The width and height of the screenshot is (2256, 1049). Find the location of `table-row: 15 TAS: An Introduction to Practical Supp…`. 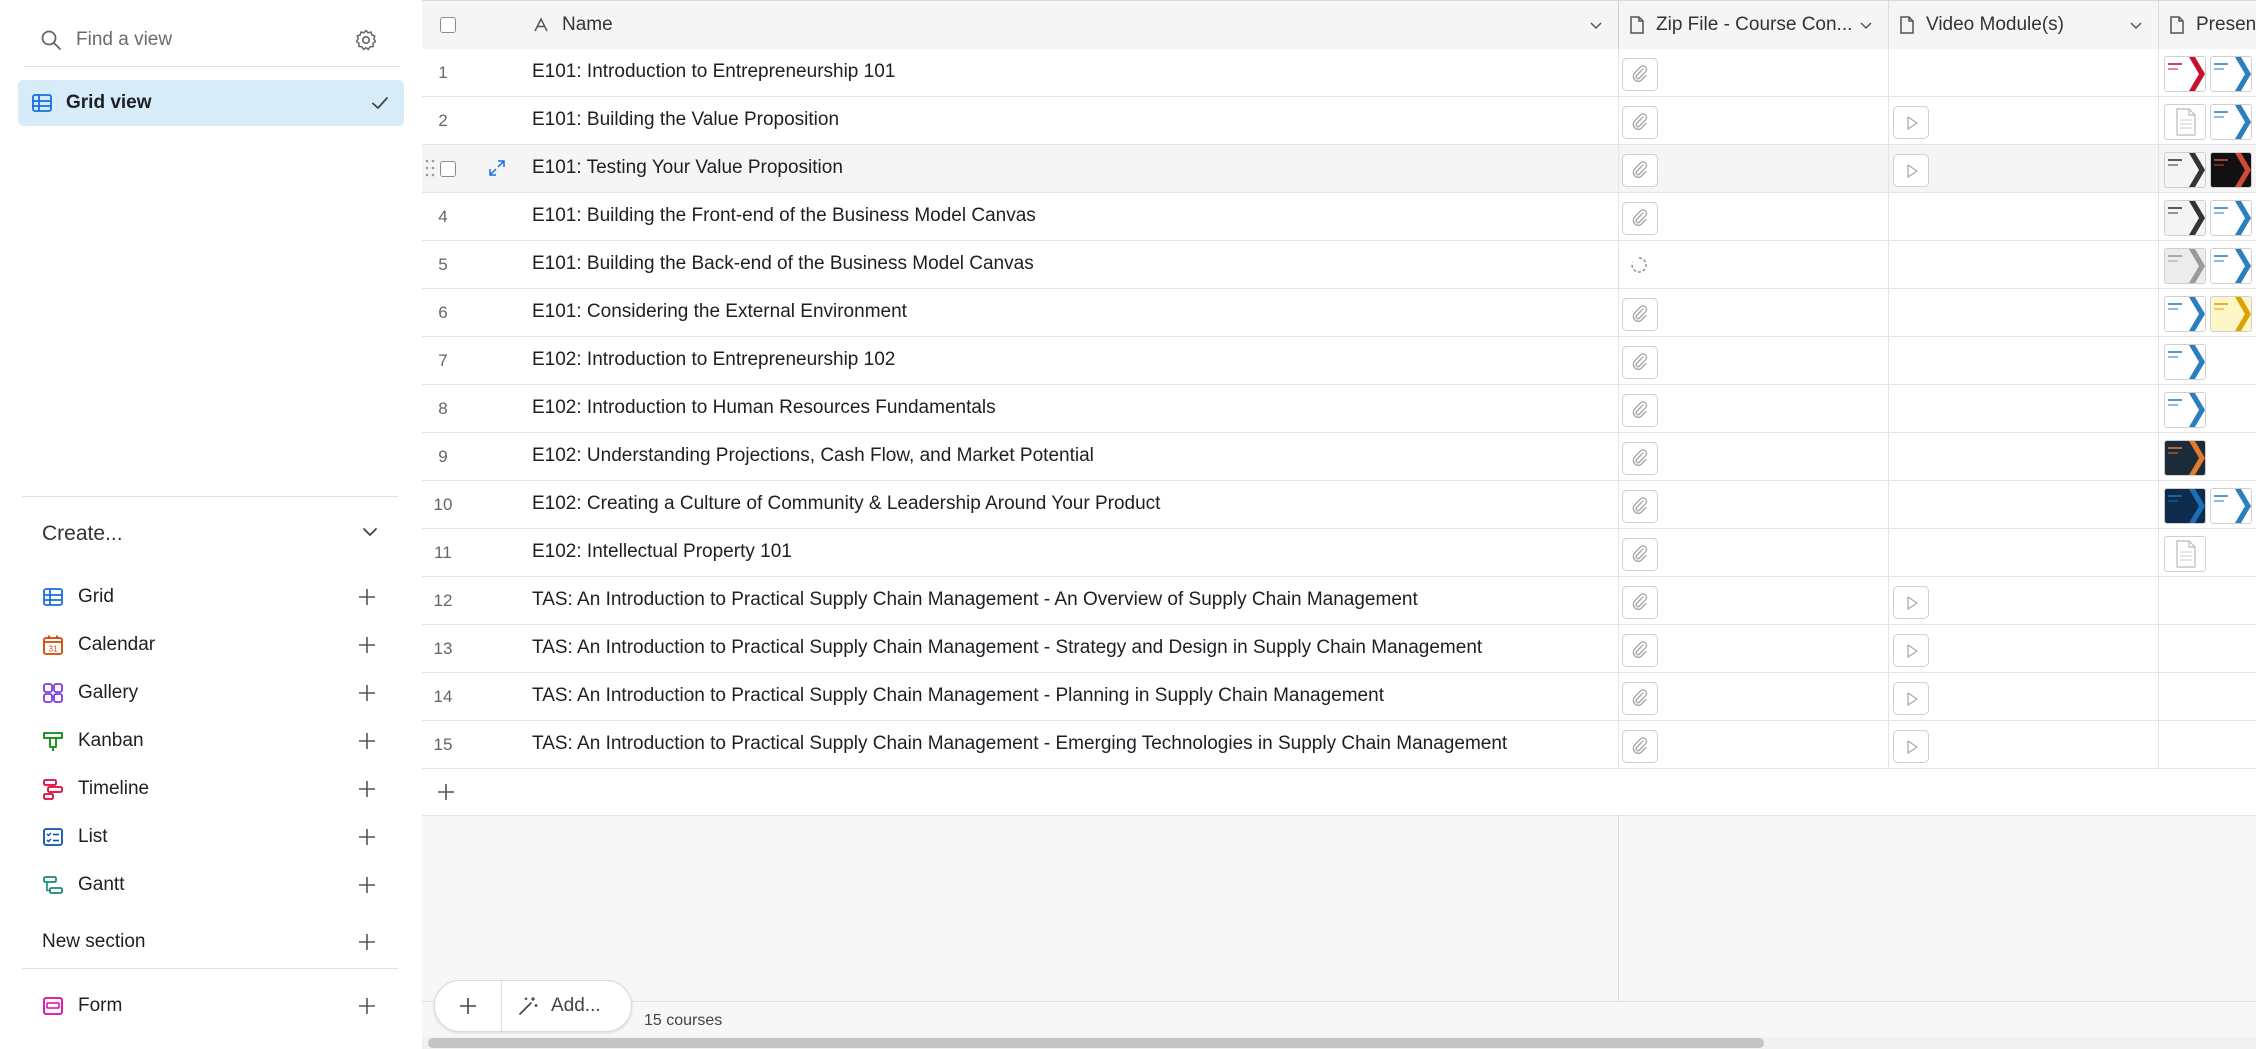

table-row: 15 TAS: An Introduction to Practical Supp… is located at coordinates (1339, 745).